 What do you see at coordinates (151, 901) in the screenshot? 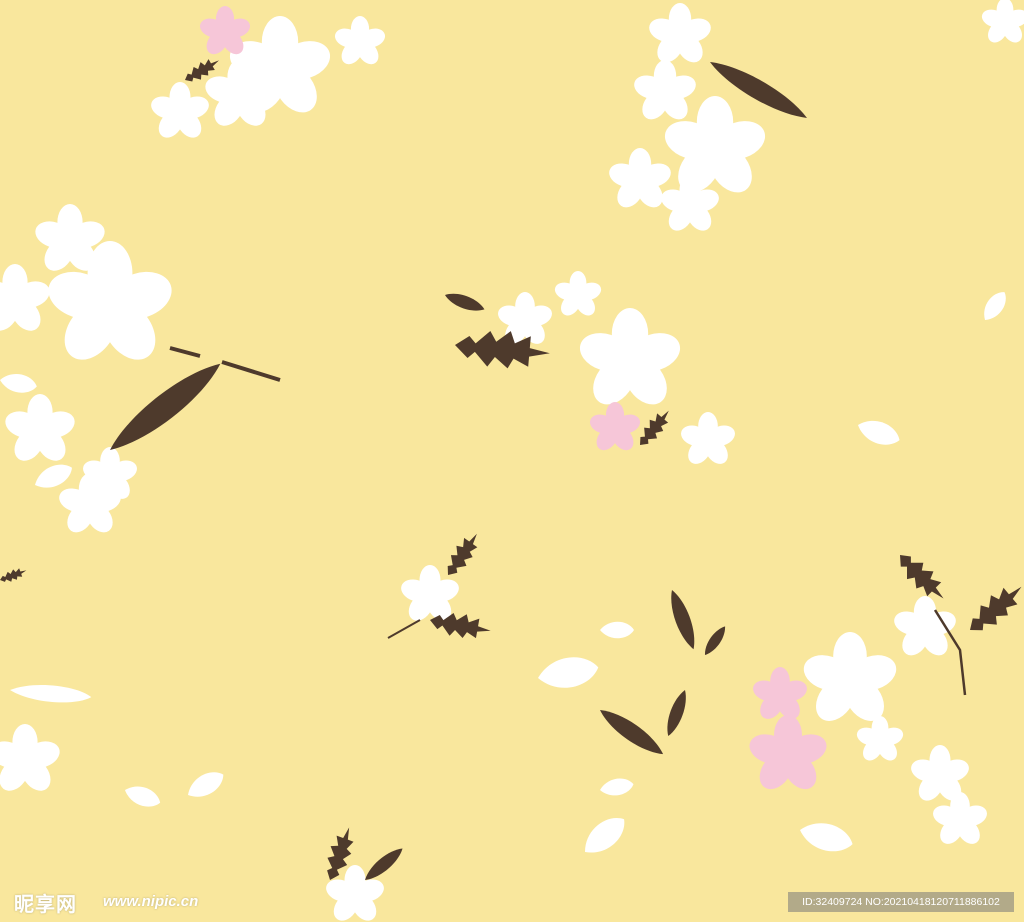
I see `watermark-url: www.nipic.cn` at bounding box center [151, 901].